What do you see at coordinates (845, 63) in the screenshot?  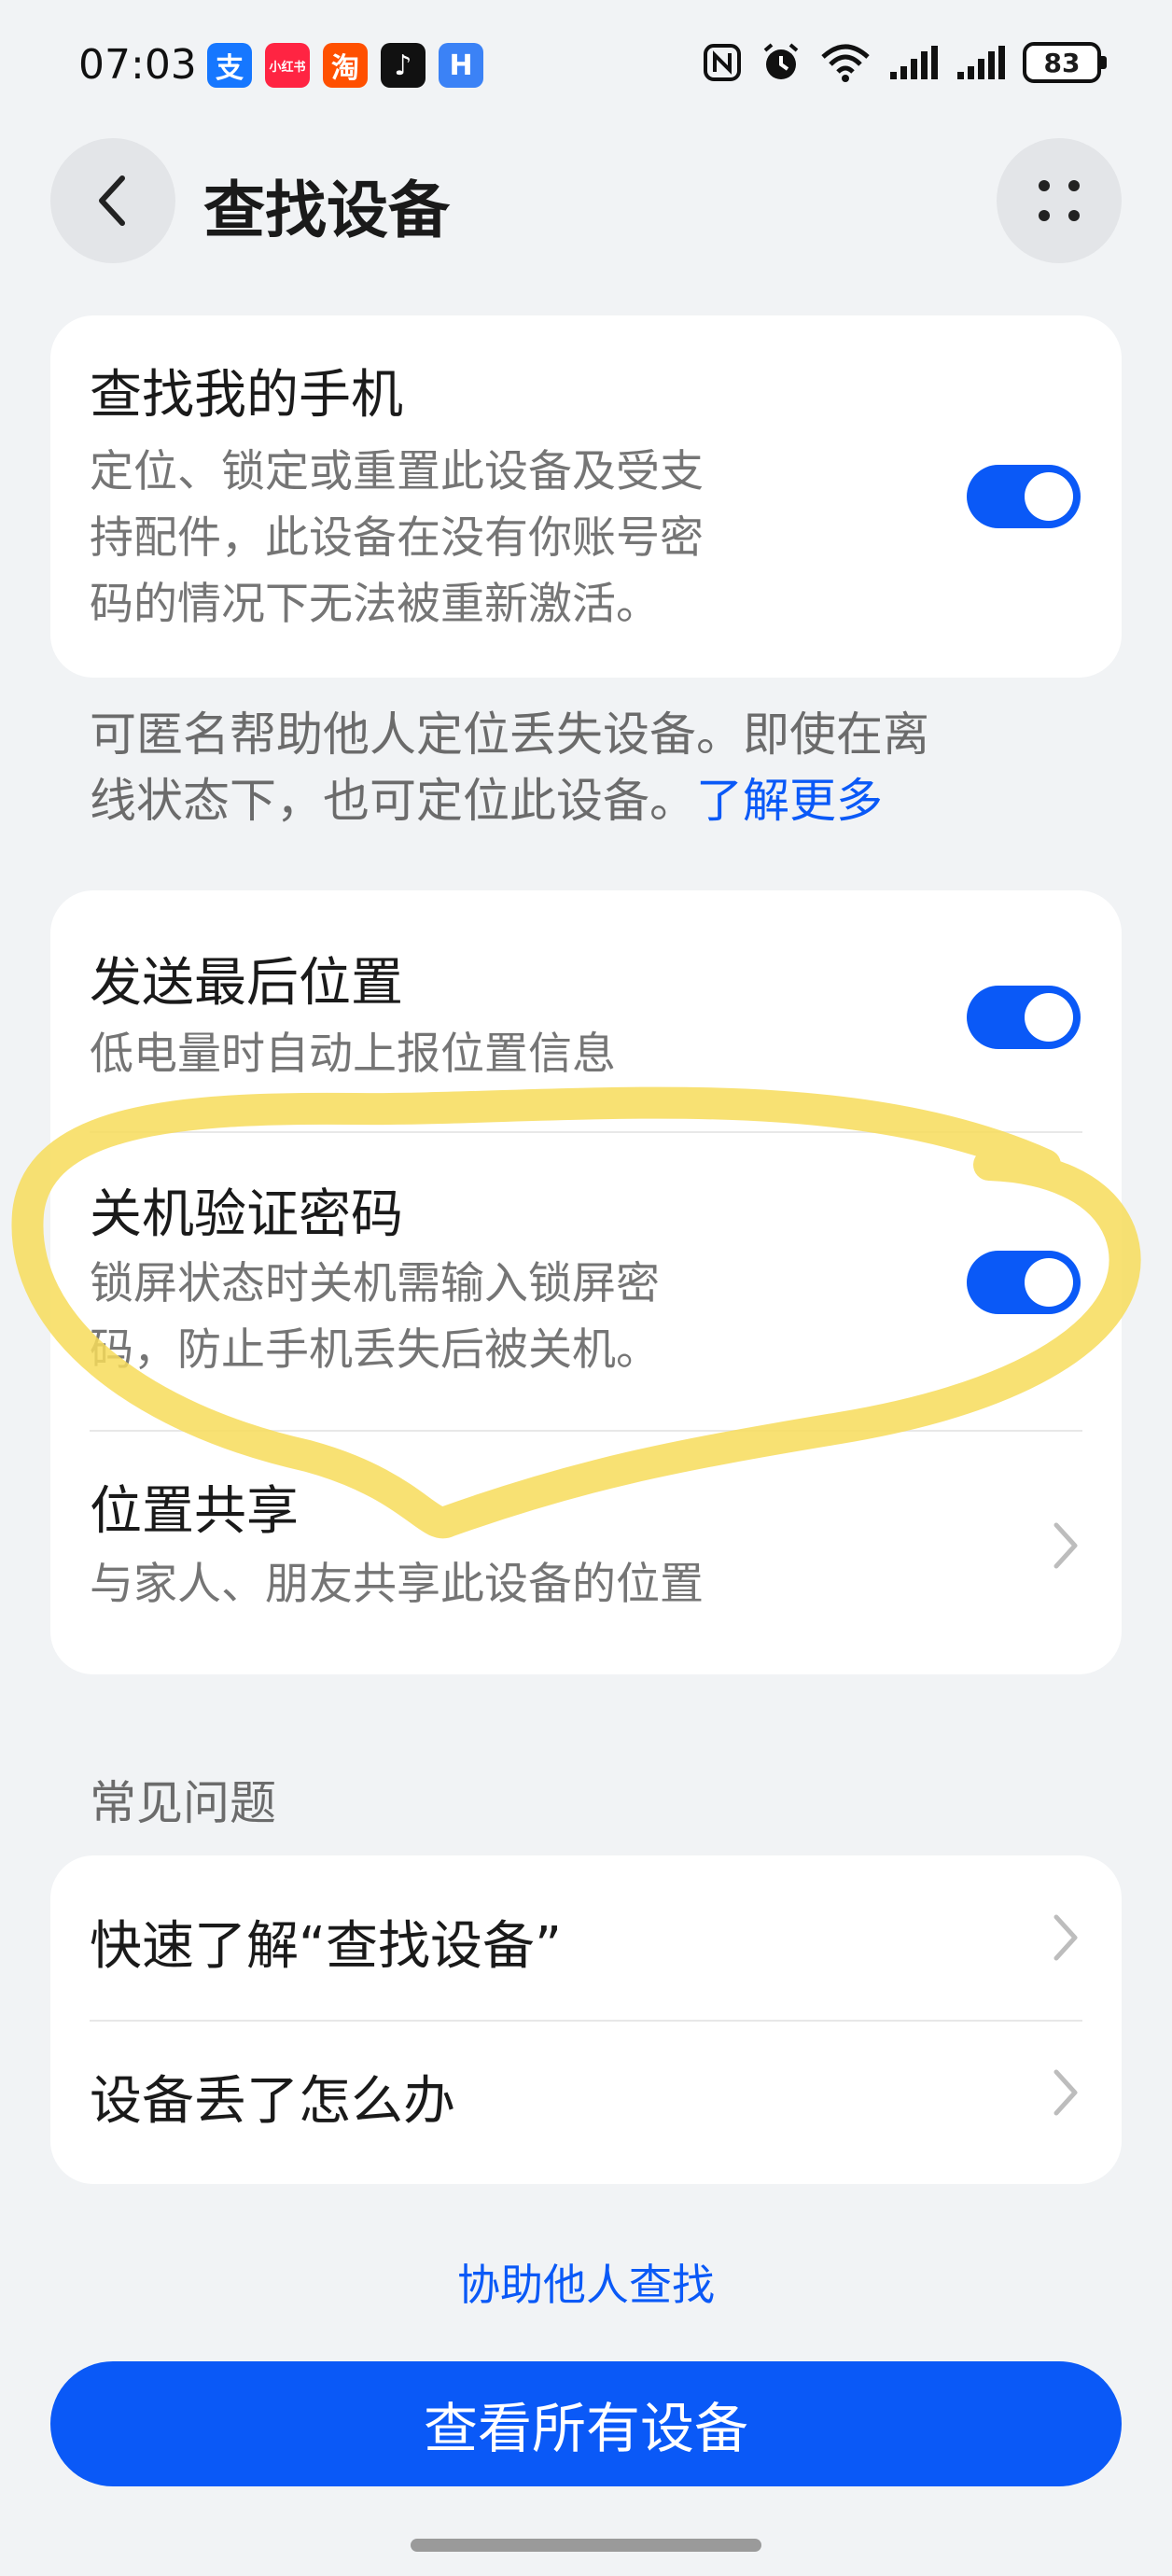 I see `wifi-icon` at bounding box center [845, 63].